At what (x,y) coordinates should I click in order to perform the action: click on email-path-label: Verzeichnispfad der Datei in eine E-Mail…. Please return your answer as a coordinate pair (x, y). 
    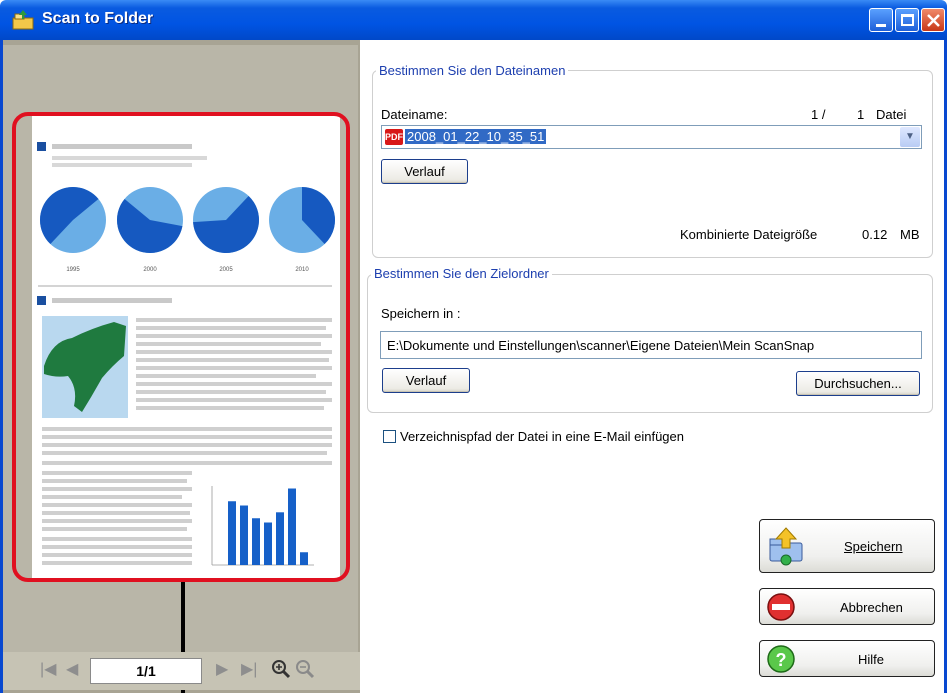
    Looking at the image, I should click on (542, 436).